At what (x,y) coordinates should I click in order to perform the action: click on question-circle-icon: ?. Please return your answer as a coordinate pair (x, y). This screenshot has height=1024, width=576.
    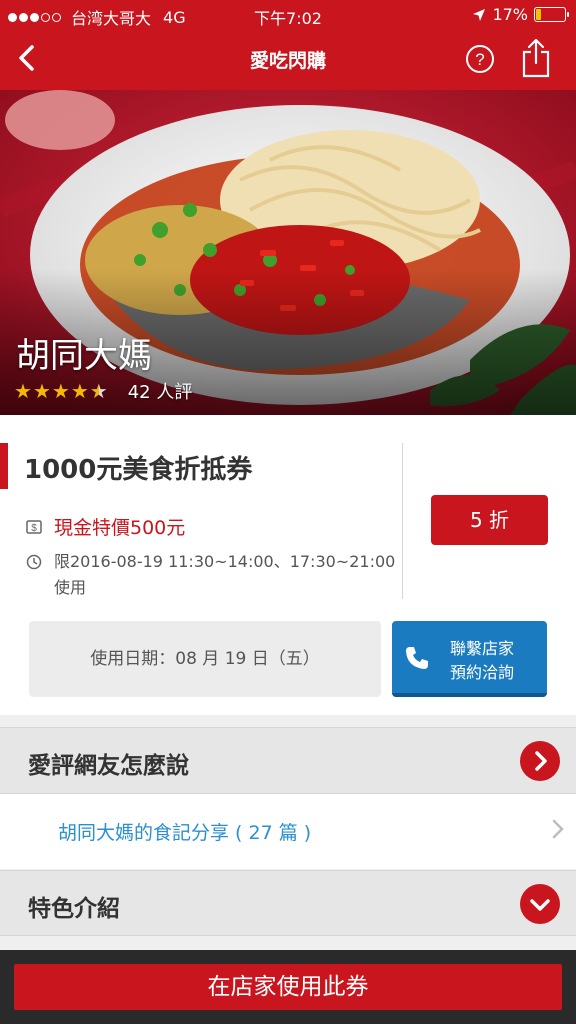
    Looking at the image, I should click on (480, 59).